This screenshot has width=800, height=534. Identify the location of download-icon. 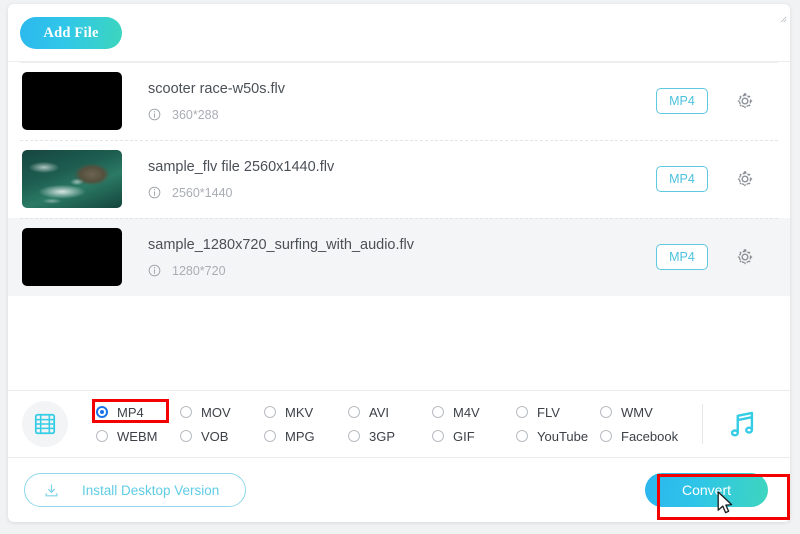
(51, 490).